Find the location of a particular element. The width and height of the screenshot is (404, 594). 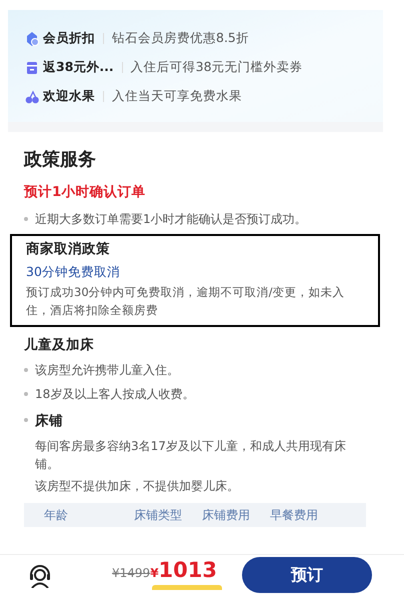

cherries-icon is located at coordinates (32, 96).